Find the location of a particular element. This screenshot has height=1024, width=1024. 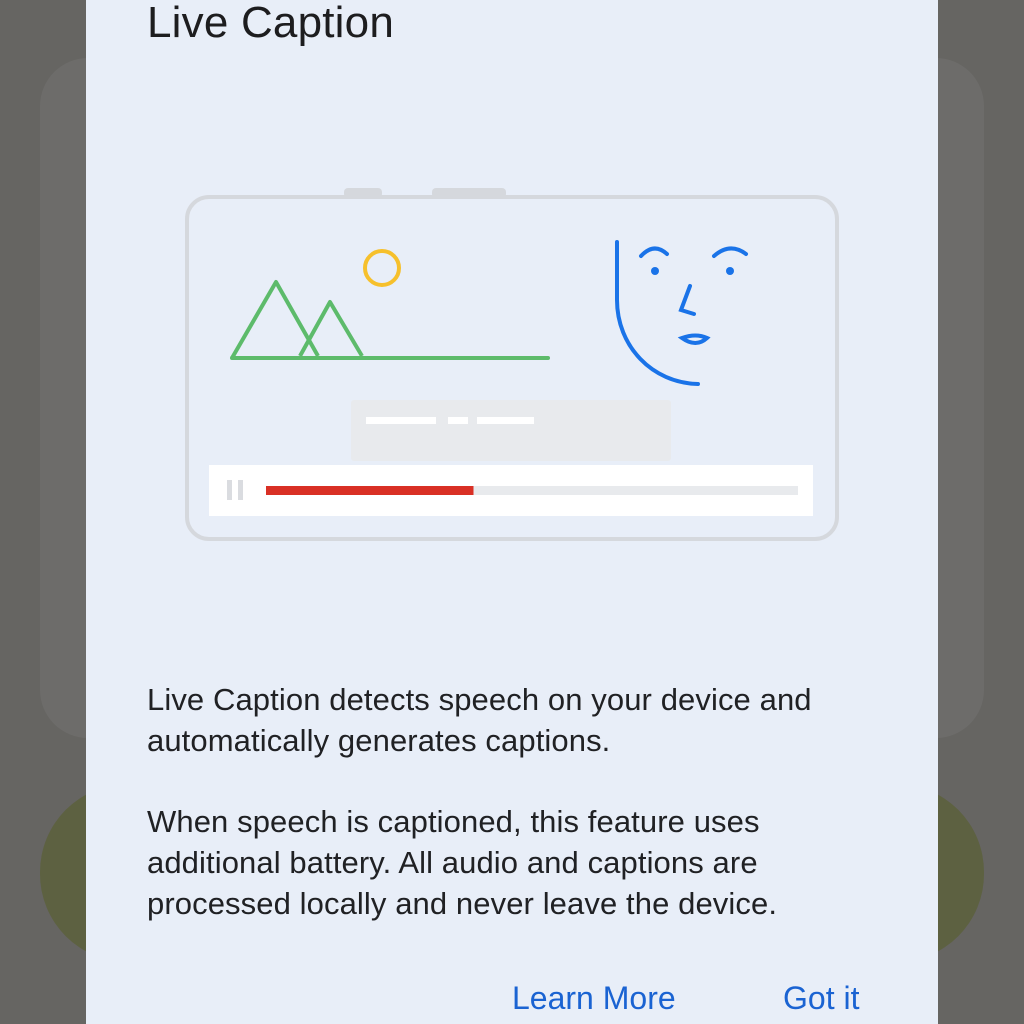

dialog-title: Live Caption is located at coordinates (270, 23).